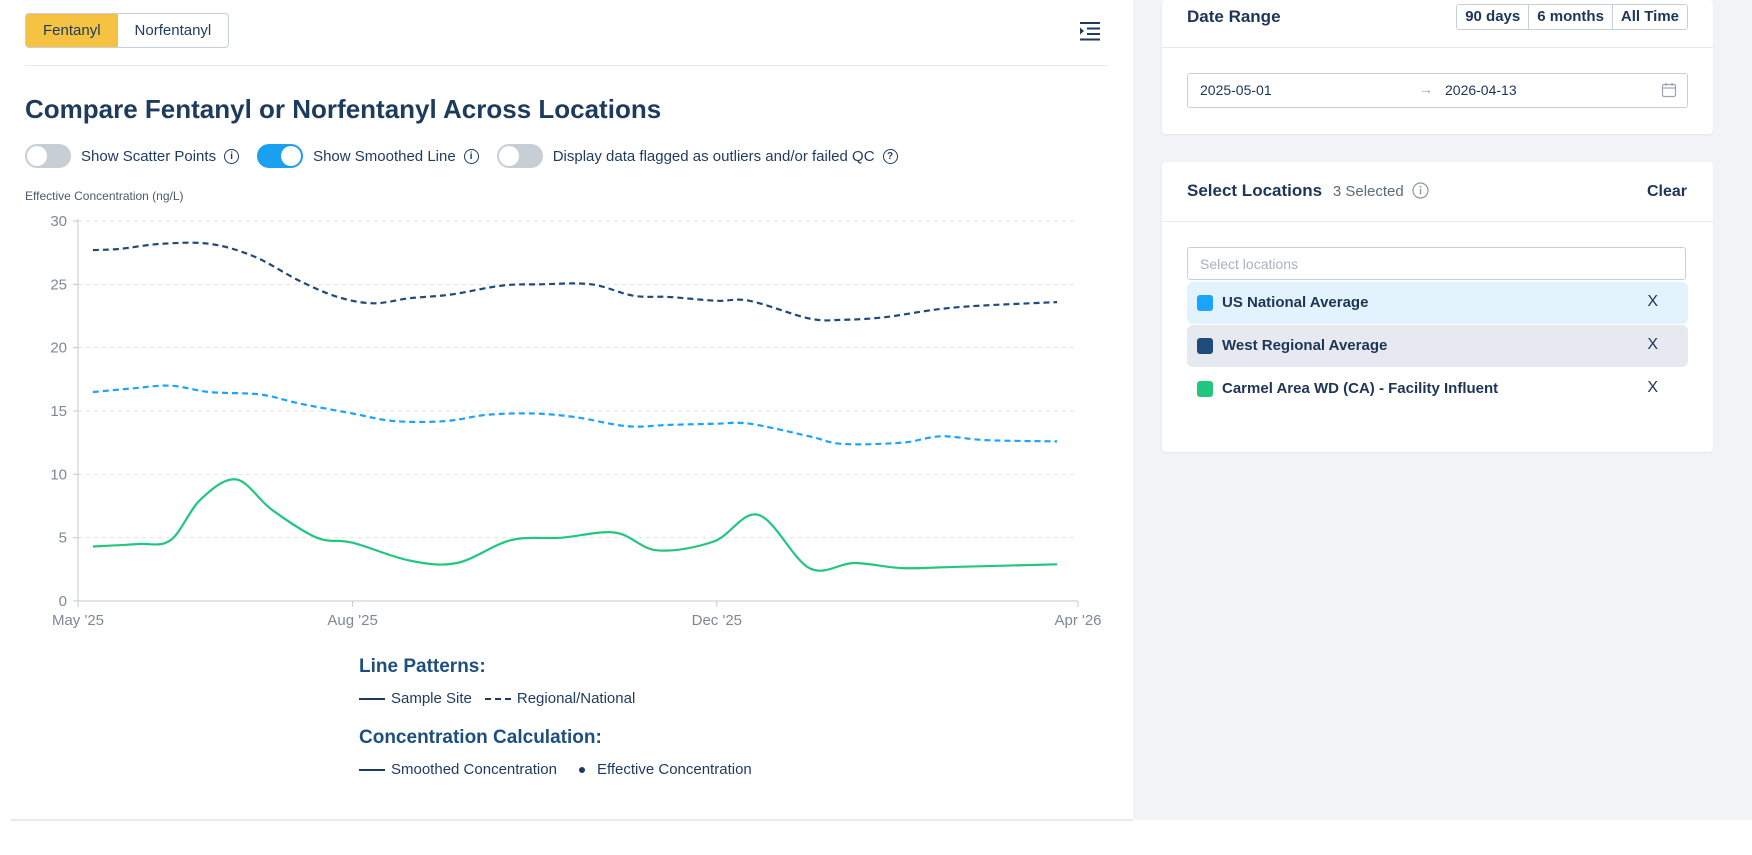  I want to click on info-icon, so click(1421, 190).